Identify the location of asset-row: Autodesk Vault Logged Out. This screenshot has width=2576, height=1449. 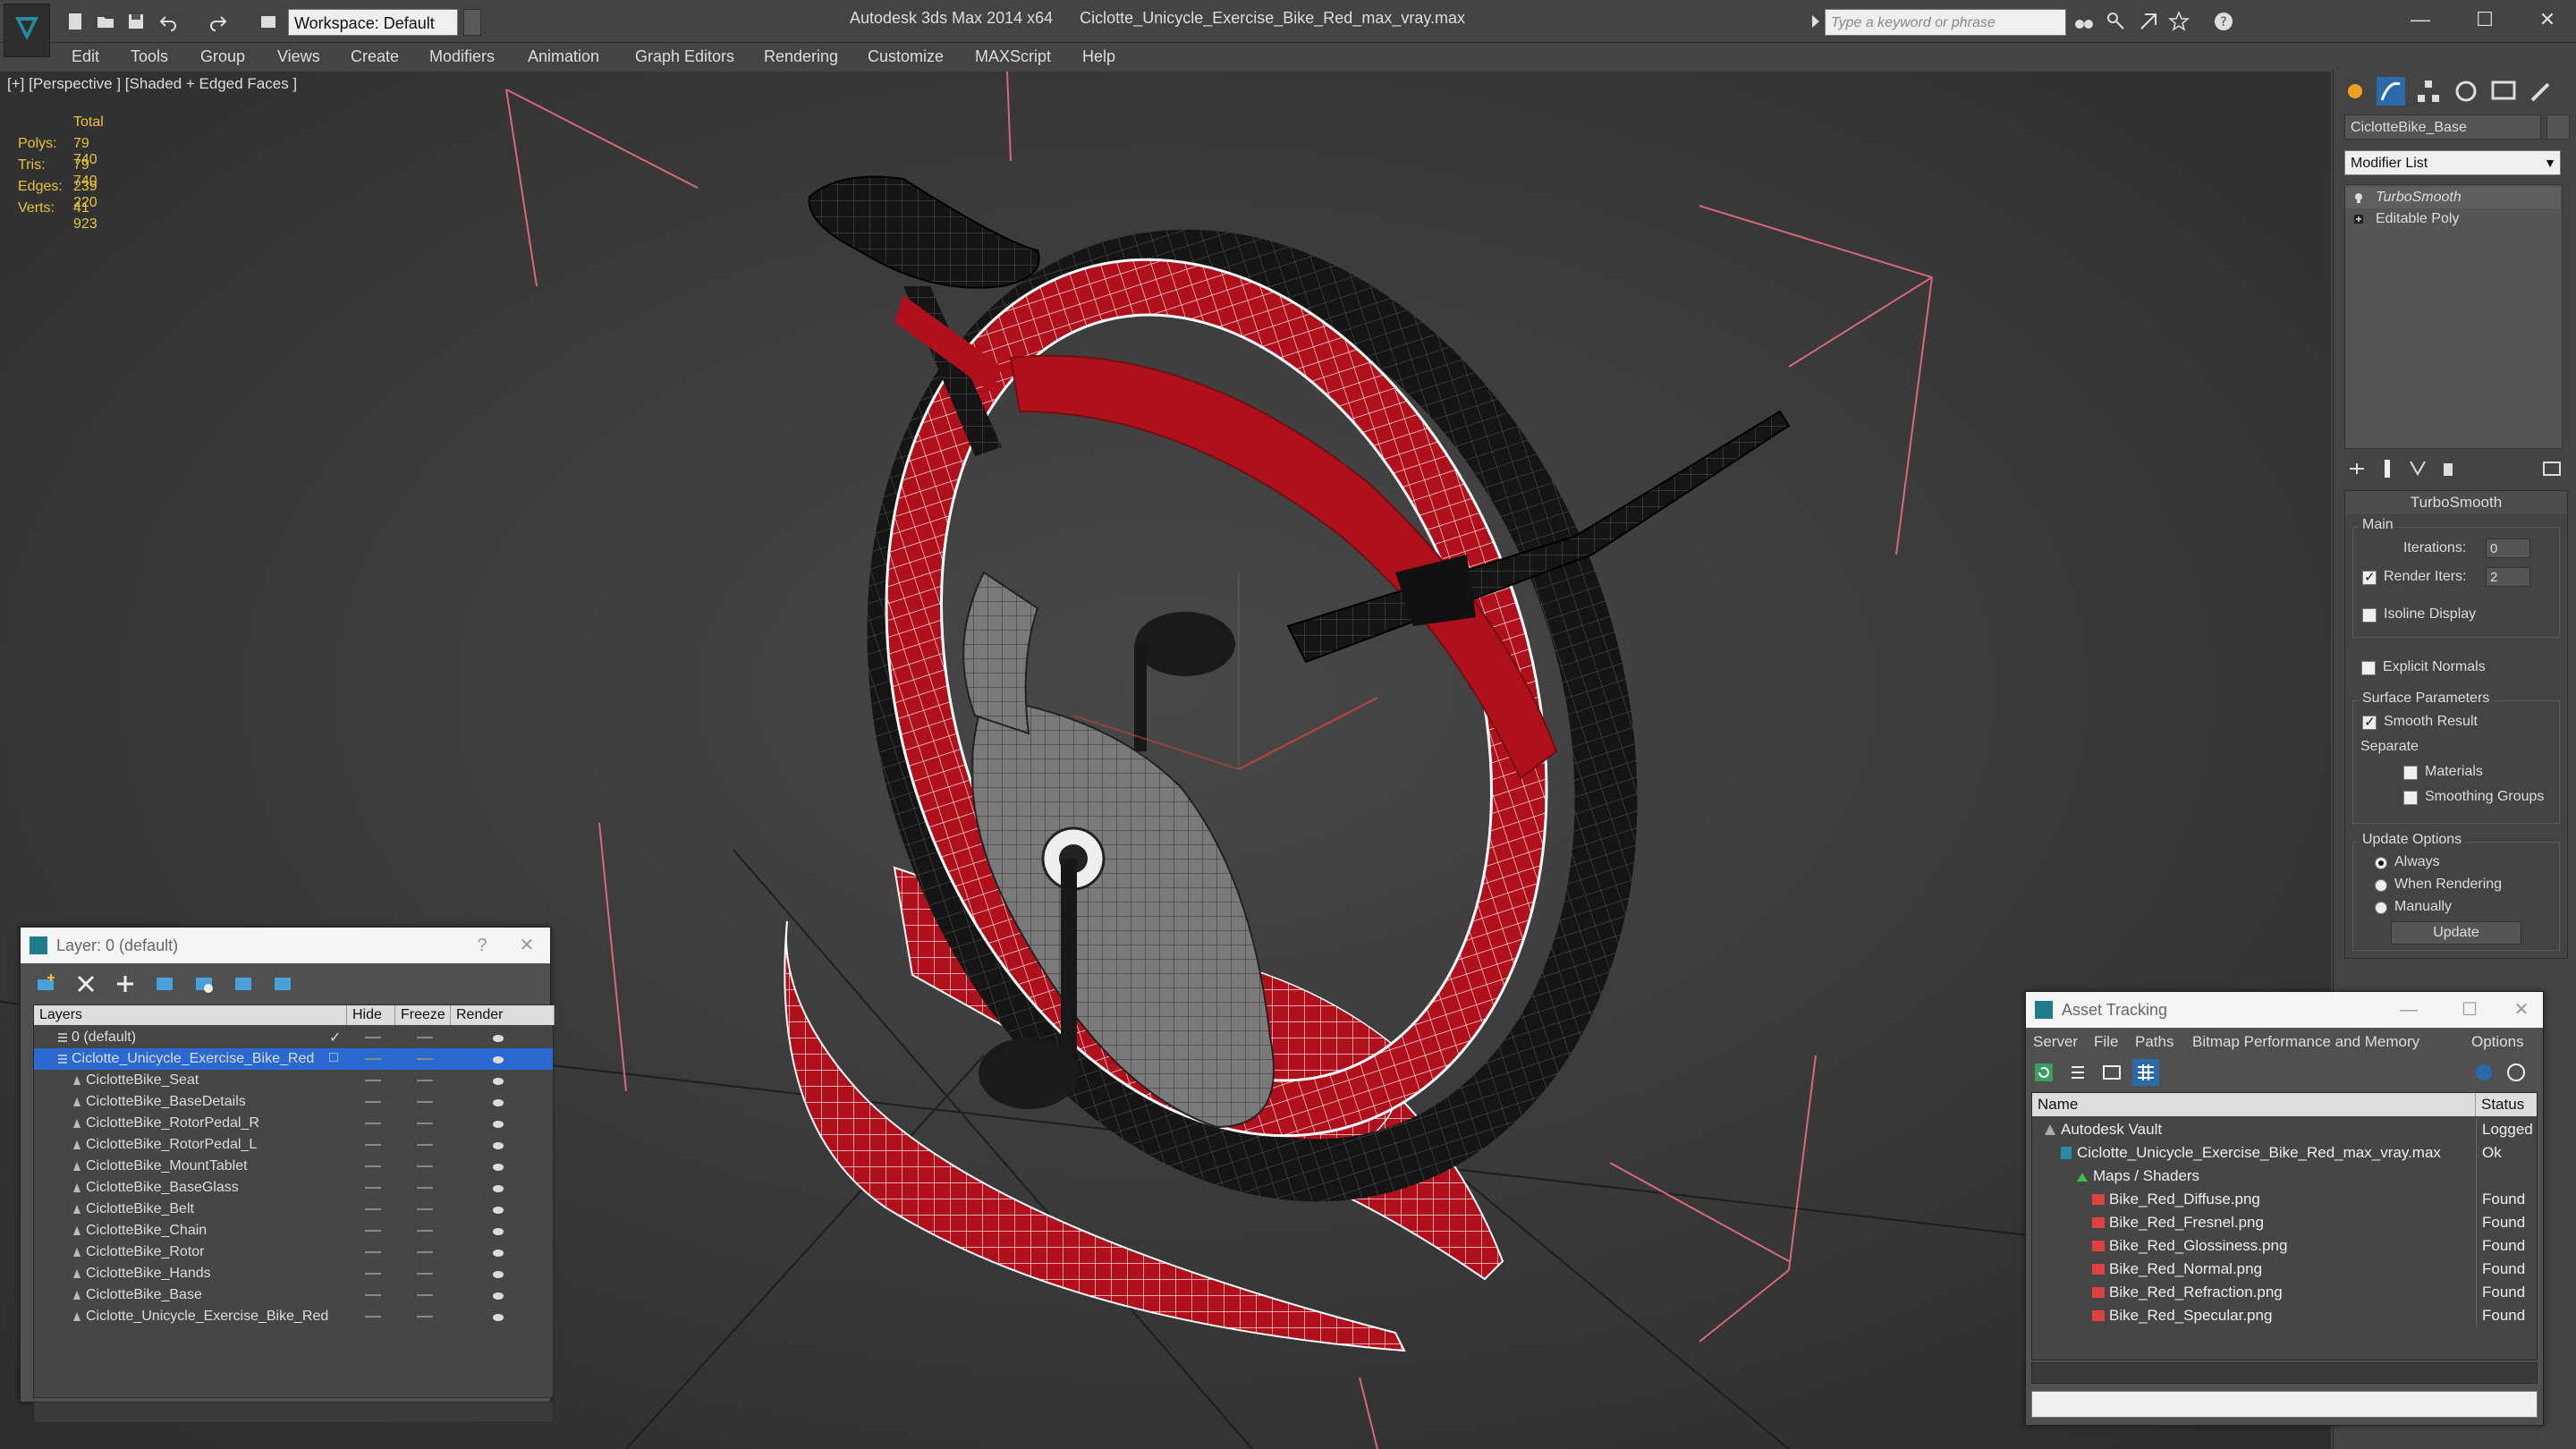
(2284, 1129).